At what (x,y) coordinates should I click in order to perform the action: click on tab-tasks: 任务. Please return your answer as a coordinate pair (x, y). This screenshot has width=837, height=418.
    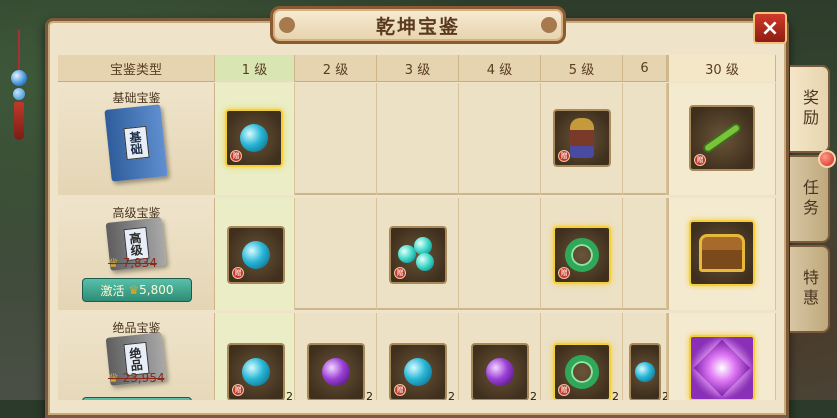
    Looking at the image, I should click on (810, 199).